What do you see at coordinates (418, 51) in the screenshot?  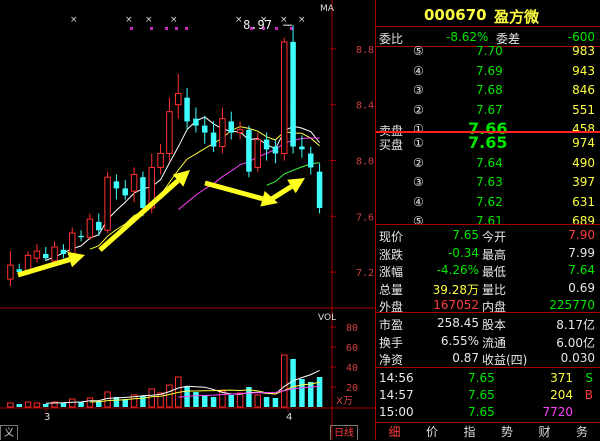 I see `level-marker: ⑤` at bounding box center [418, 51].